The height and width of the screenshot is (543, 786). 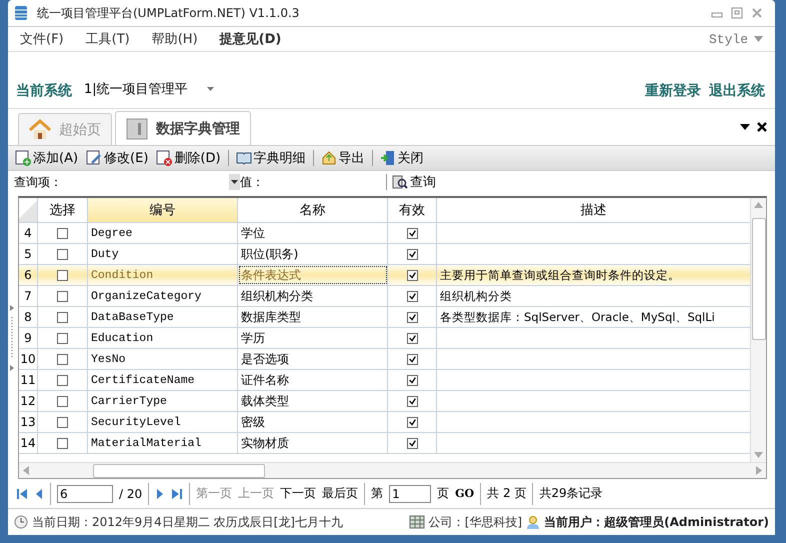 I want to click on table-cell: OrganizeCategory, so click(x=163, y=296).